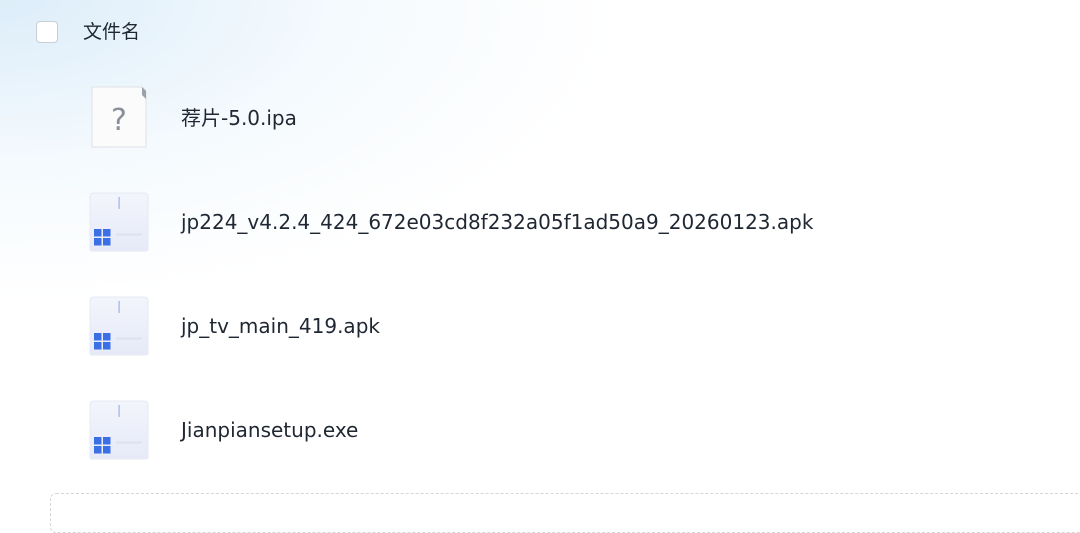  What do you see at coordinates (280, 326) in the screenshot?
I see `file-name: jp_tv_main_419.apk` at bounding box center [280, 326].